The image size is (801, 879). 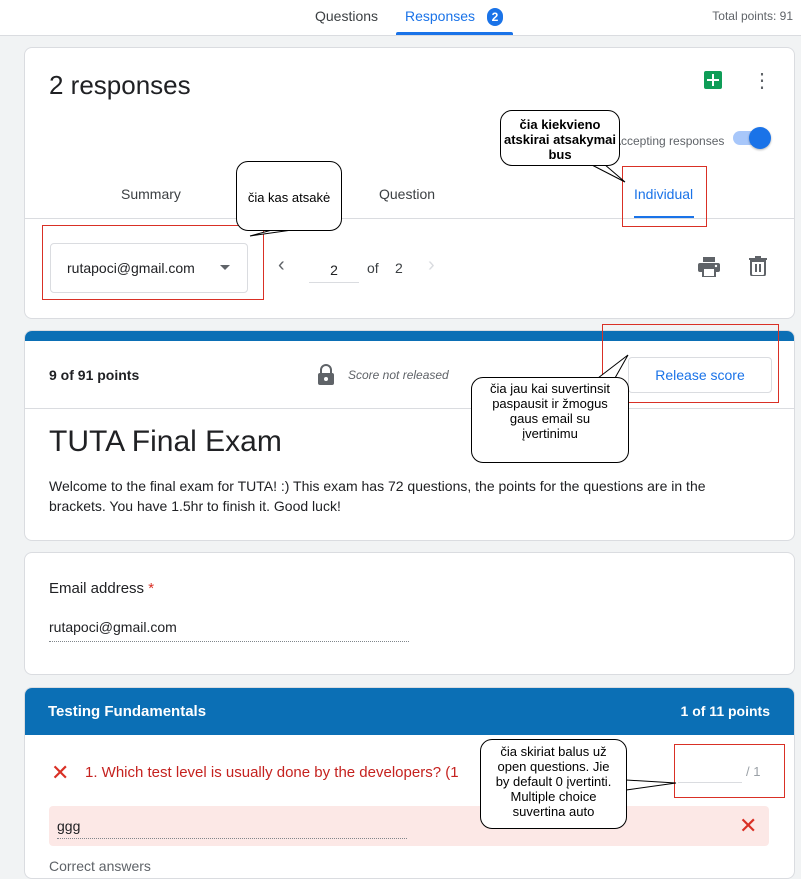 What do you see at coordinates (409, 408) in the screenshot?
I see `divider` at bounding box center [409, 408].